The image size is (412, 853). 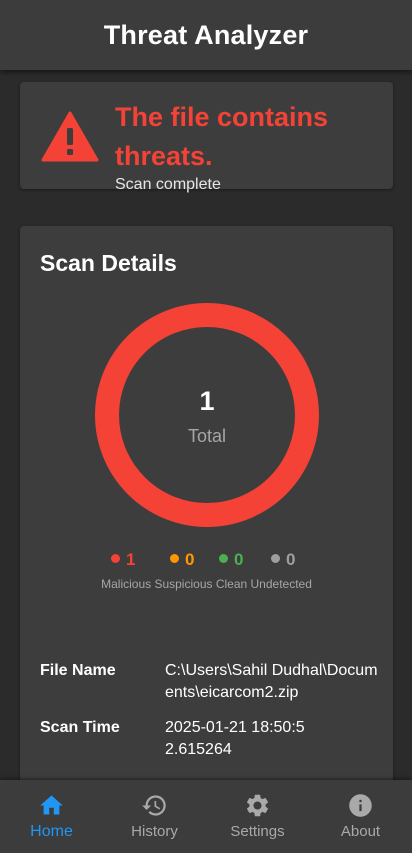 What do you see at coordinates (291, 559) in the screenshot?
I see `undetected-count: 0` at bounding box center [291, 559].